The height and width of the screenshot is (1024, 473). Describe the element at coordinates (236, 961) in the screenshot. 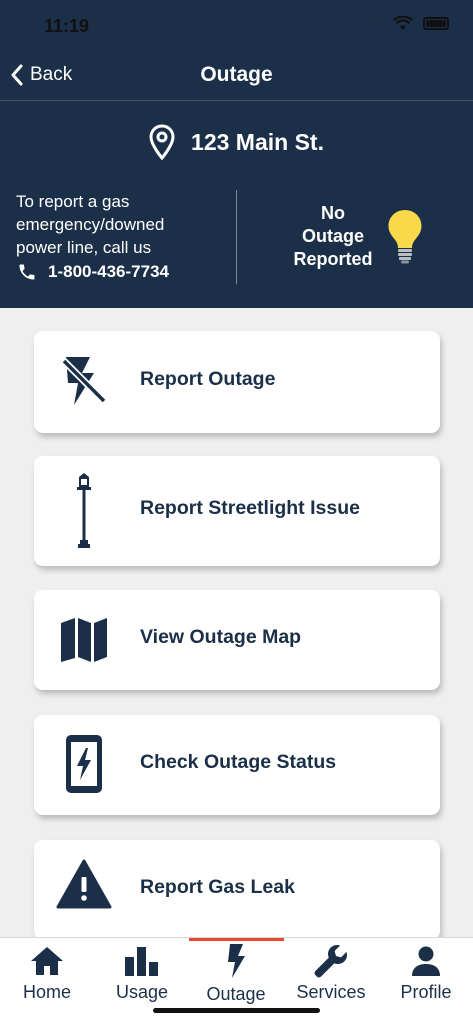

I see `bolt-icon` at that location.